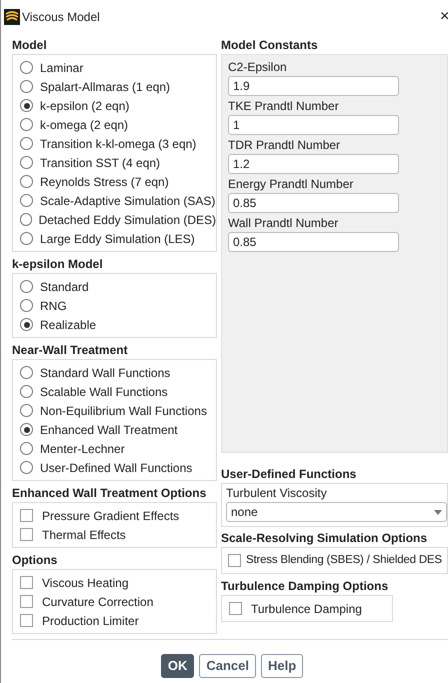 Image resolution: width=448 pixels, height=683 pixels. What do you see at coordinates (127, 220) in the screenshot?
I see `radio-label: Detached Eddy Simulation (DES)` at bounding box center [127, 220].